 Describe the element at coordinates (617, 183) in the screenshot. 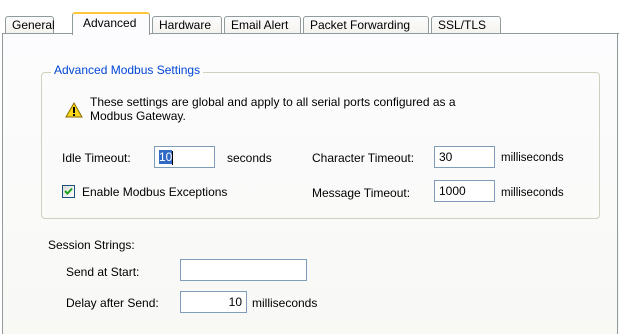

I see `tab-page-right-border` at that location.